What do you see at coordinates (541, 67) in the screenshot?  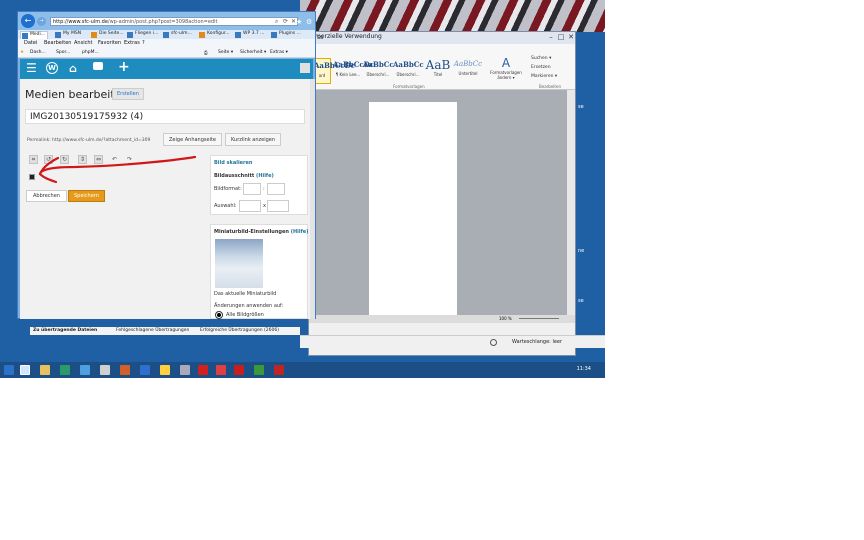 I see `replace-button: Ersetzen` at bounding box center [541, 67].